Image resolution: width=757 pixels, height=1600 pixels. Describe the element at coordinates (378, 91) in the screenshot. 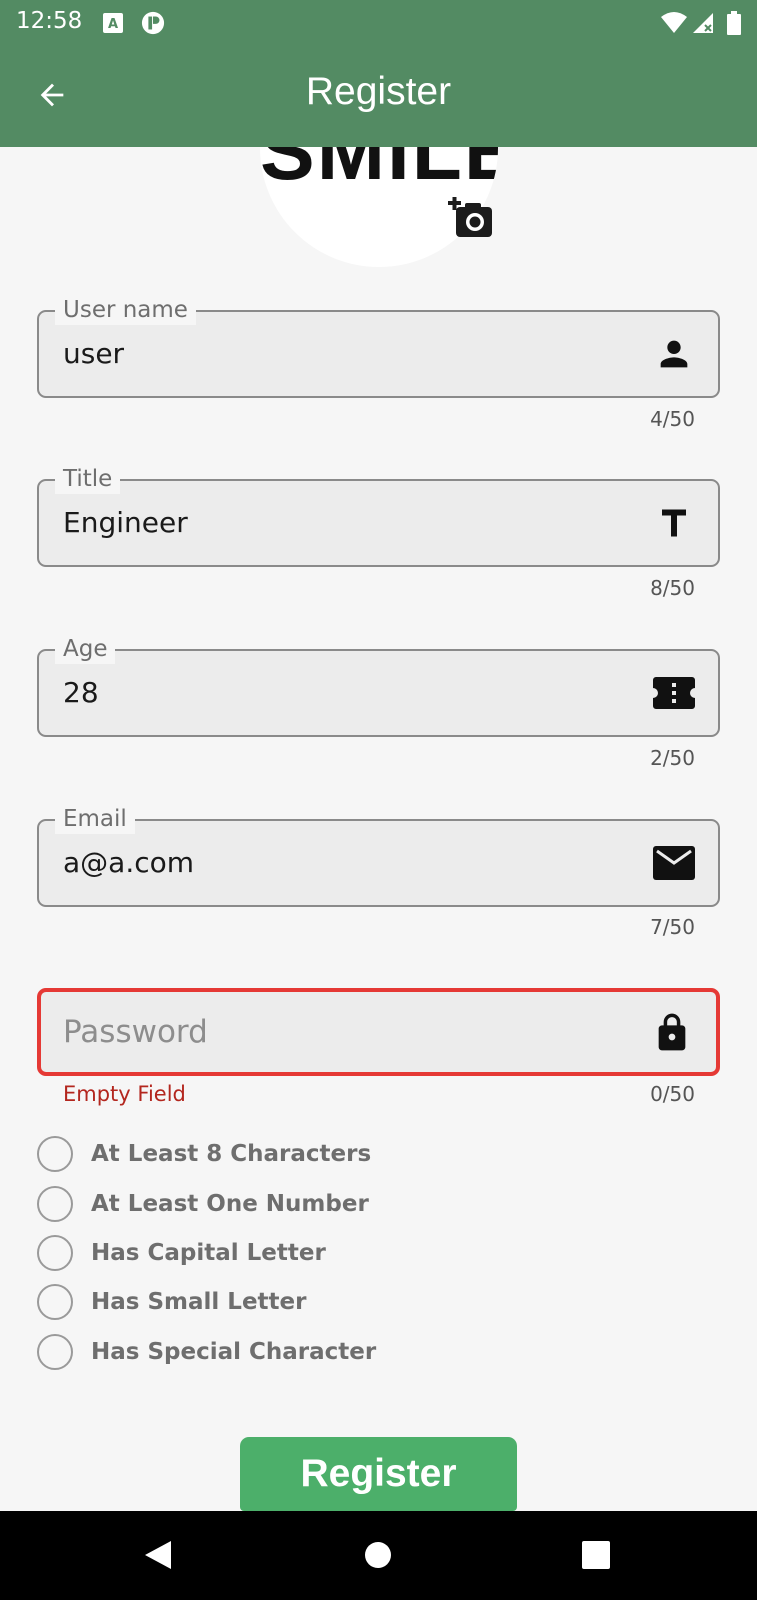

I see `page-title: Register` at that location.